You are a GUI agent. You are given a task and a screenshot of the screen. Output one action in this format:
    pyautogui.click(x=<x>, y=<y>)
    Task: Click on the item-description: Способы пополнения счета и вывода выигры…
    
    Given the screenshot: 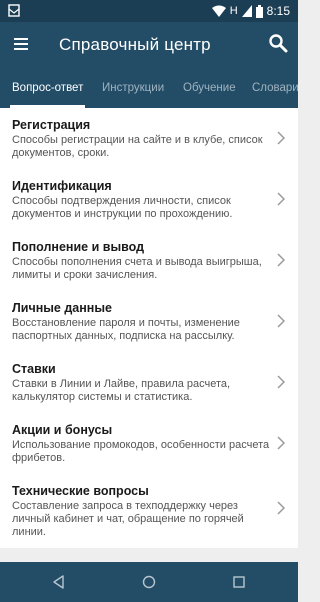 What is the action you would take?
    pyautogui.click(x=137, y=268)
    